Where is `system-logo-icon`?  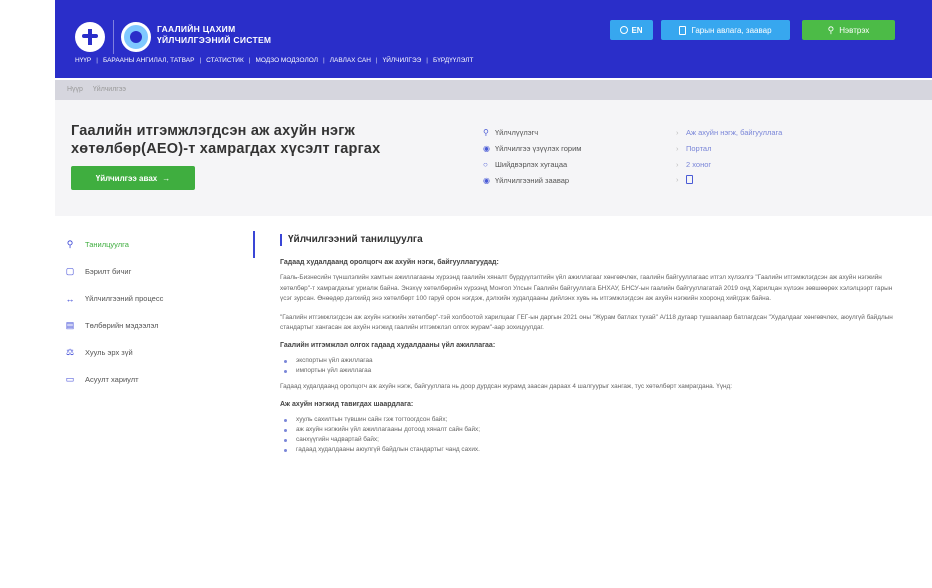 system-logo-icon is located at coordinates (136, 37).